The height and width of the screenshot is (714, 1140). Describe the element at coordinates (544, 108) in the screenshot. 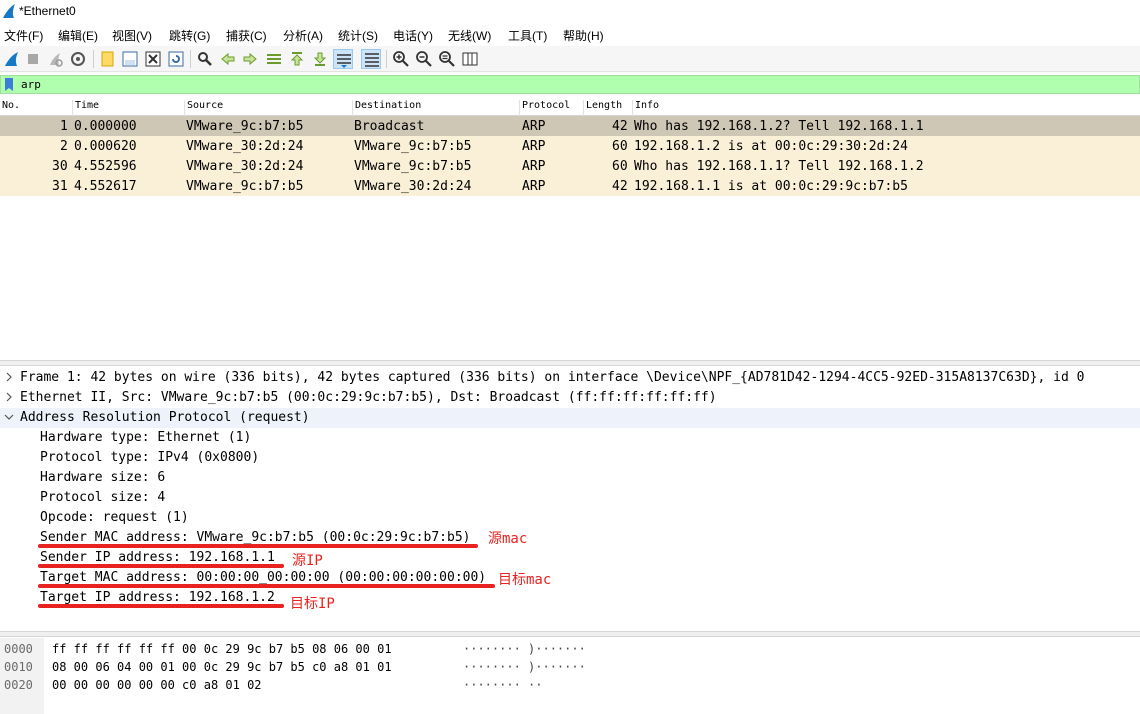

I see `column-header-protocol: Protocol` at that location.